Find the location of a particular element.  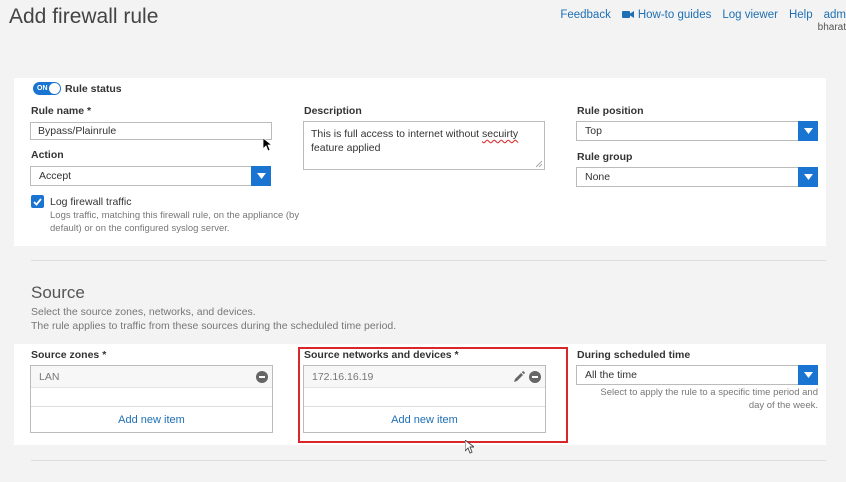

section-divider is located at coordinates (428, 260).